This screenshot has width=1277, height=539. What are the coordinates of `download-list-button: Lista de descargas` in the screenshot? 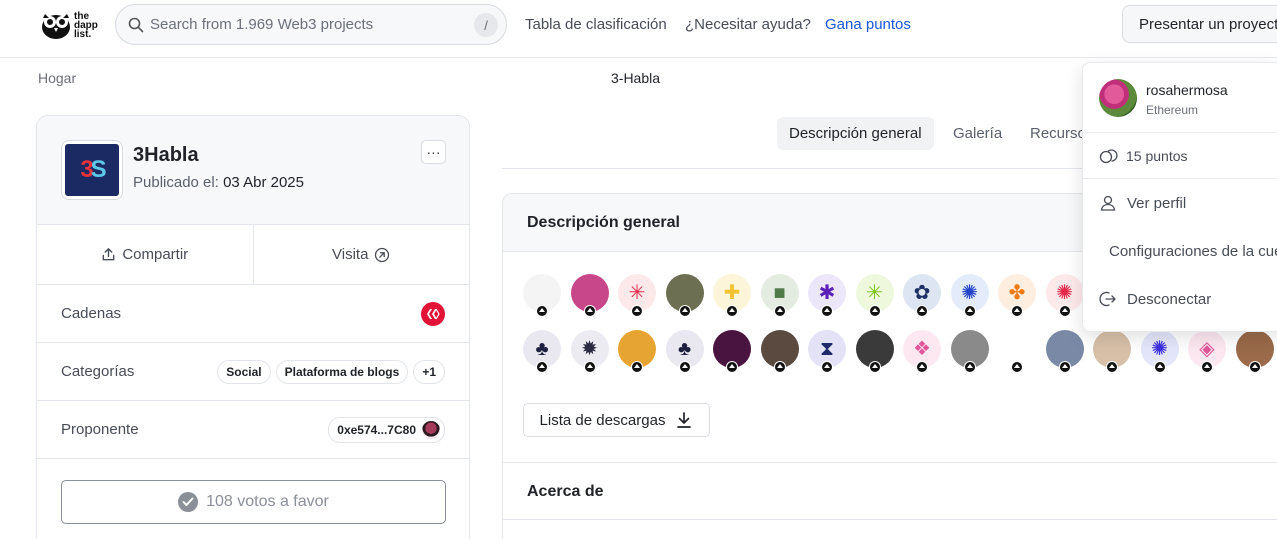 It's located at (616, 420).